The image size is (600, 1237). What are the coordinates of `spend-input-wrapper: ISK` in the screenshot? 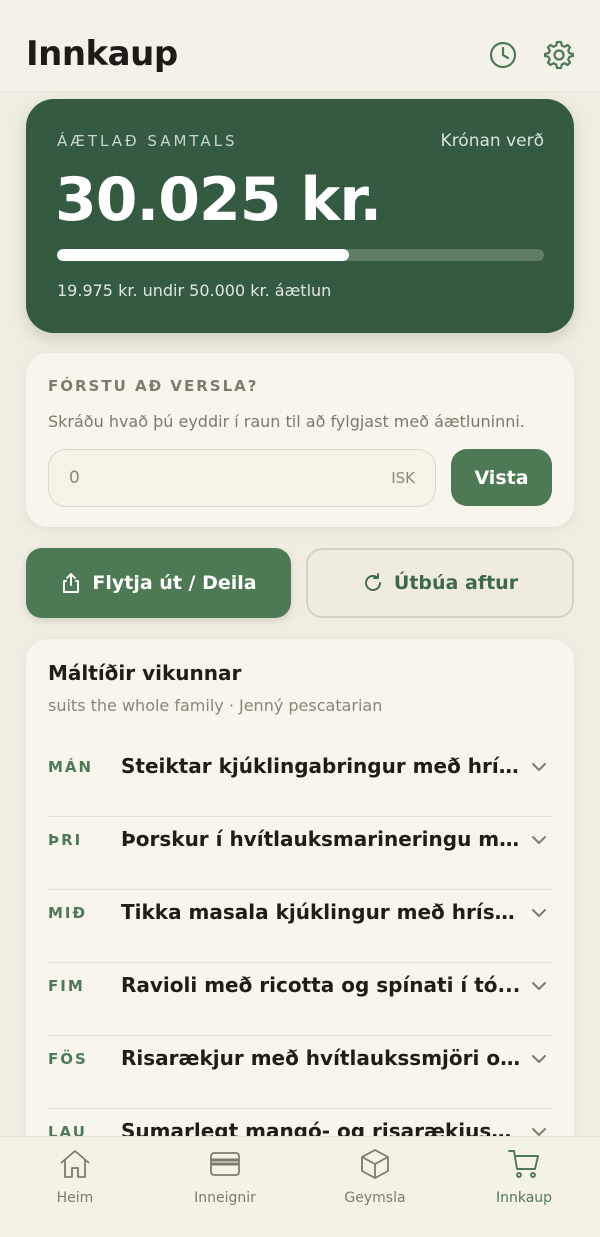 It's located at (242, 478).